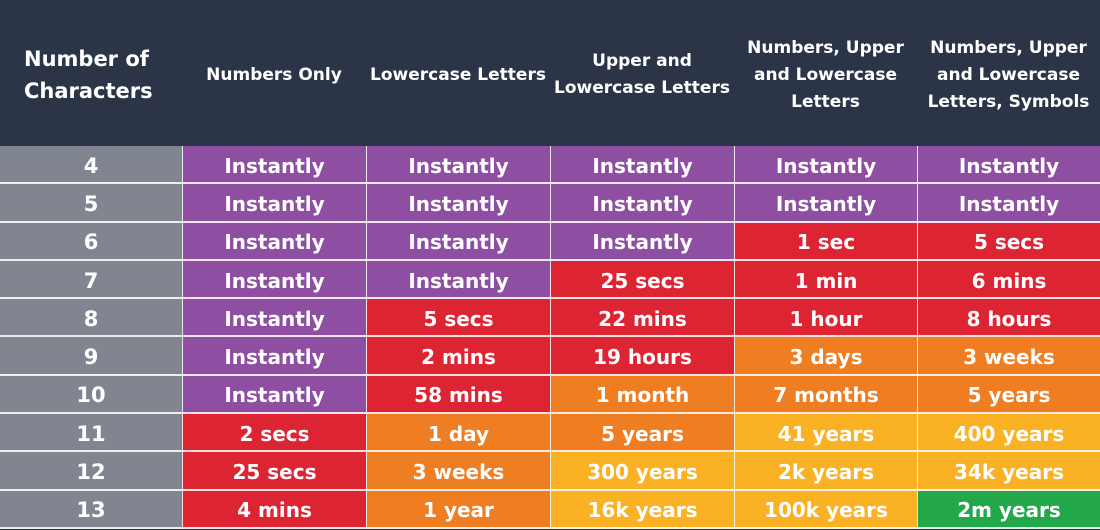 The width and height of the screenshot is (1100, 530). What do you see at coordinates (825, 74) in the screenshot?
I see `column-header: Numbers, Upper and Lowercase Letters` at bounding box center [825, 74].